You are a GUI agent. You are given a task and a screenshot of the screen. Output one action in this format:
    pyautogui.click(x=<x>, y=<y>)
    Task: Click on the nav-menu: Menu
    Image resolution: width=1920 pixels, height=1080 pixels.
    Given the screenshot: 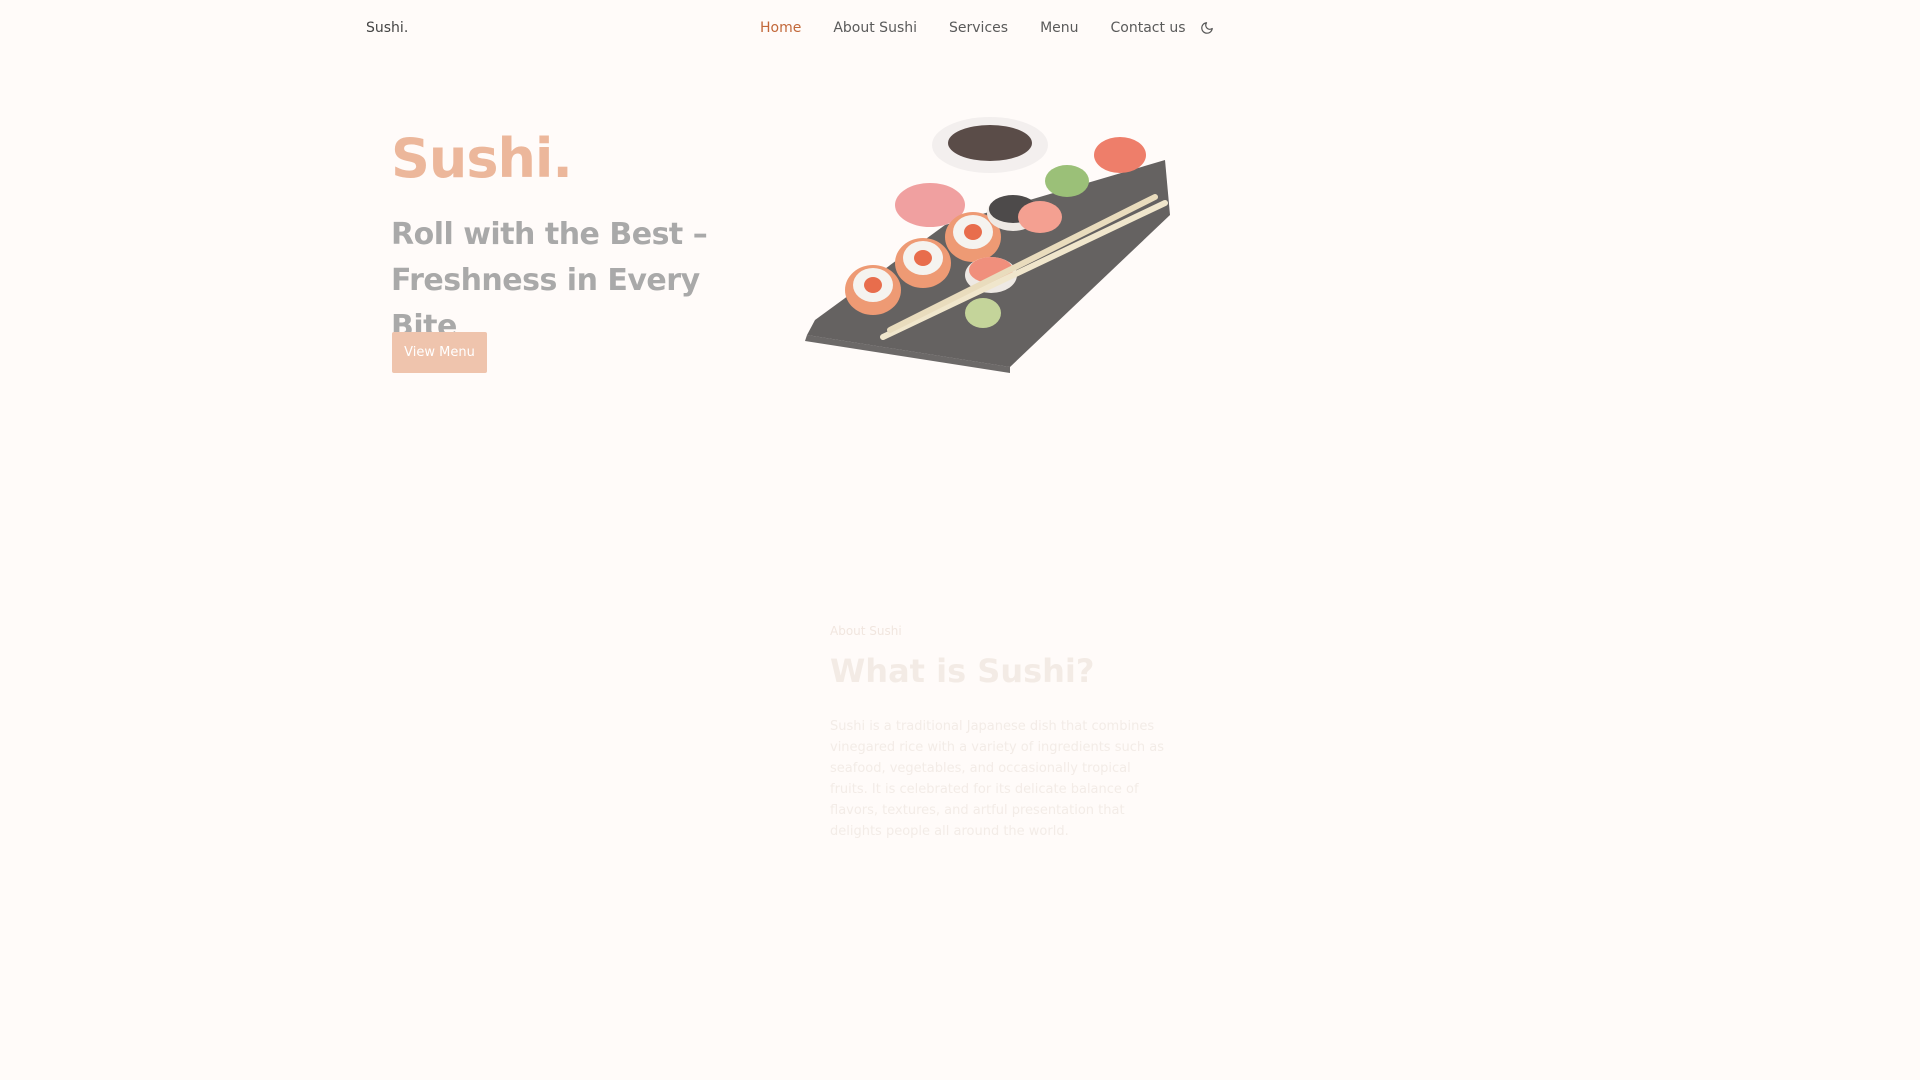 What is the action you would take?
    pyautogui.click(x=1059, y=28)
    